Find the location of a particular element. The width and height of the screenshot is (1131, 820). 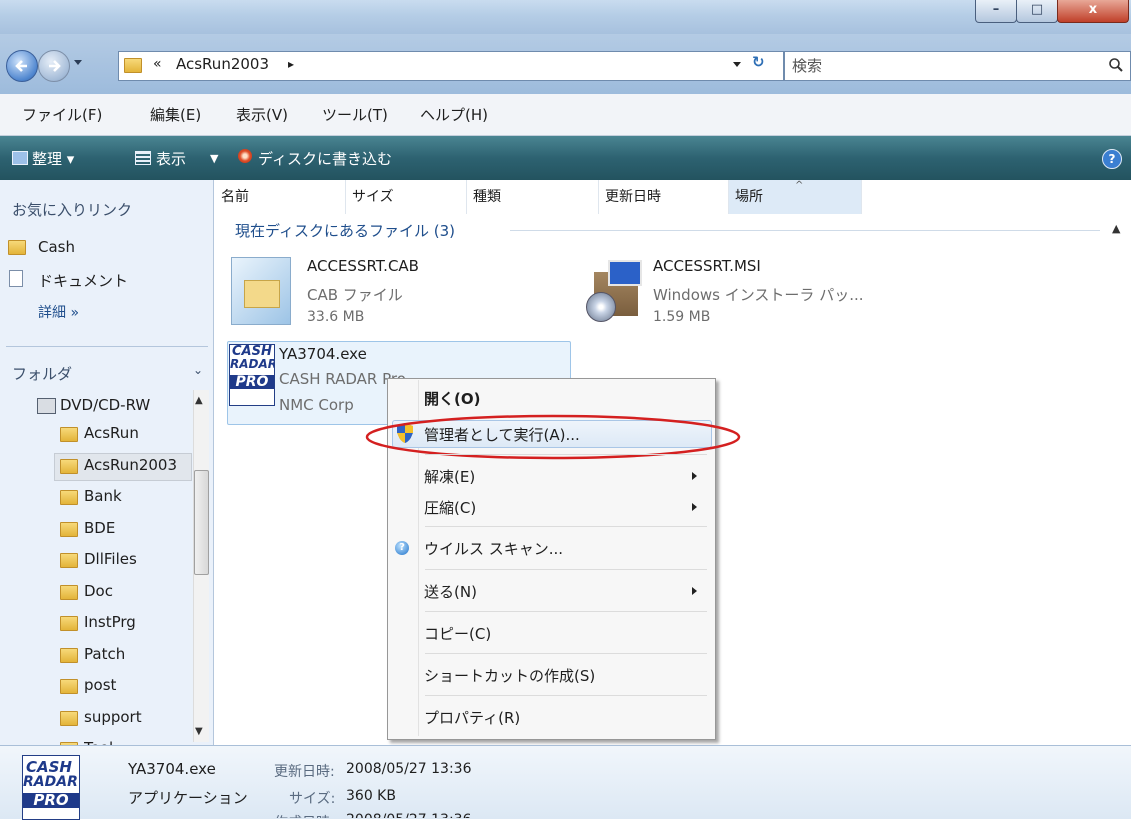

status-created-label: 作成日時: is located at coordinates (304, 815).